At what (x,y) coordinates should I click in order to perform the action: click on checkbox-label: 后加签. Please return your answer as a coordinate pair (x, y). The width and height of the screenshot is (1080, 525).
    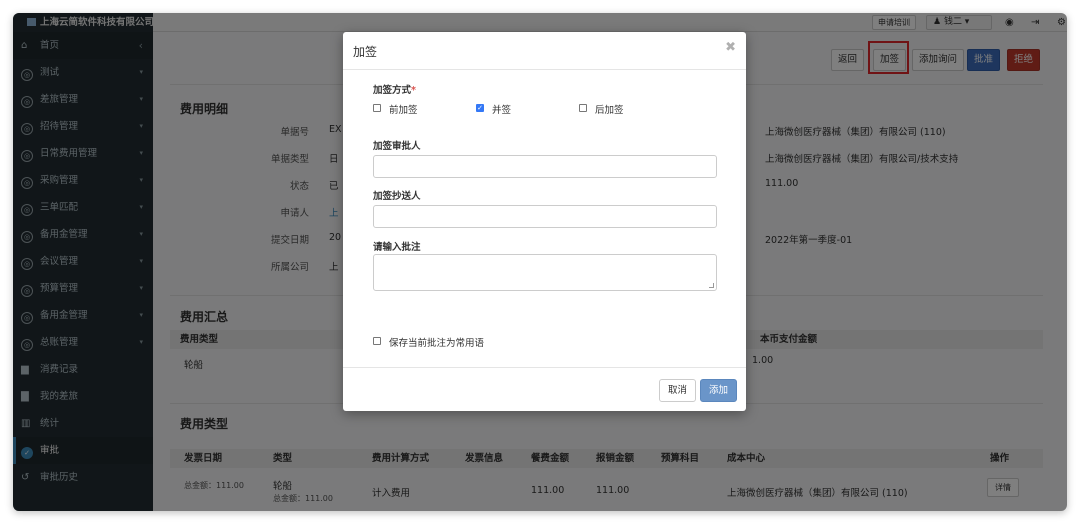
    Looking at the image, I should click on (609, 110).